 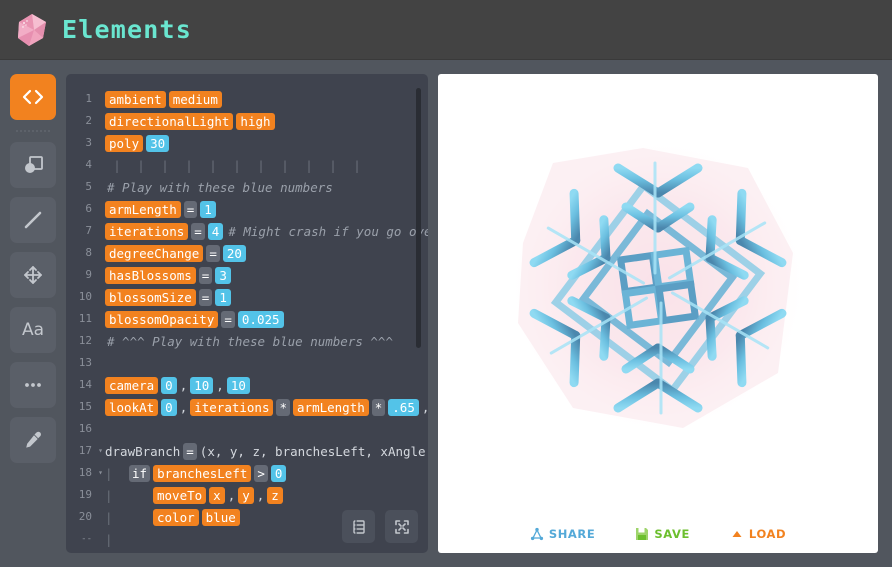 What do you see at coordinates (215, 231) in the screenshot?
I see `code-number-token: 4` at bounding box center [215, 231].